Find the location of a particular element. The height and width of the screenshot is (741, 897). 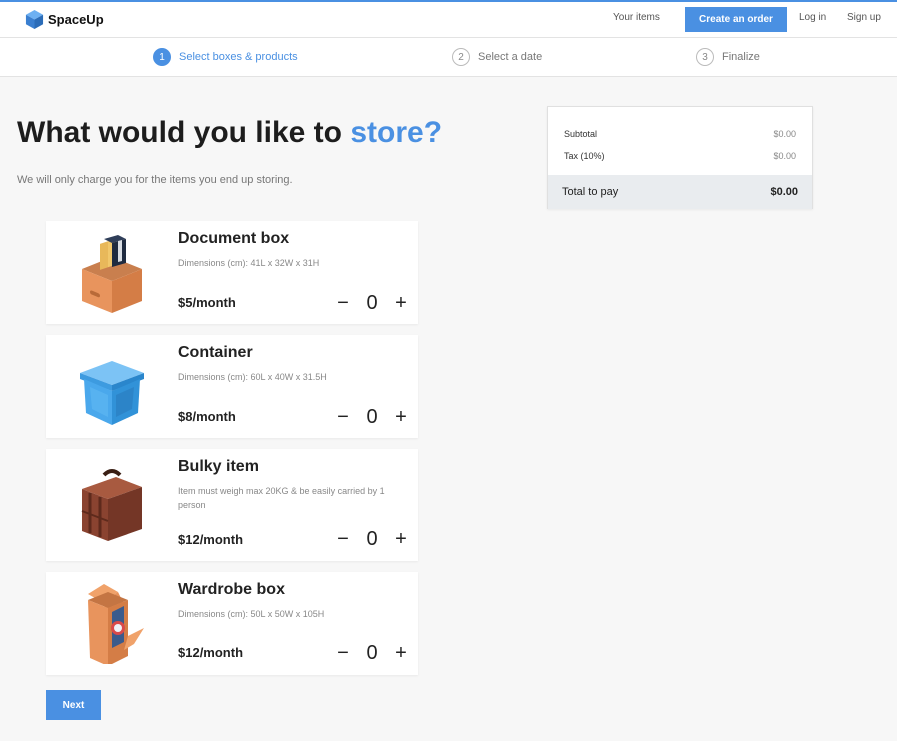

cube-logo-icon is located at coordinates (34, 19).